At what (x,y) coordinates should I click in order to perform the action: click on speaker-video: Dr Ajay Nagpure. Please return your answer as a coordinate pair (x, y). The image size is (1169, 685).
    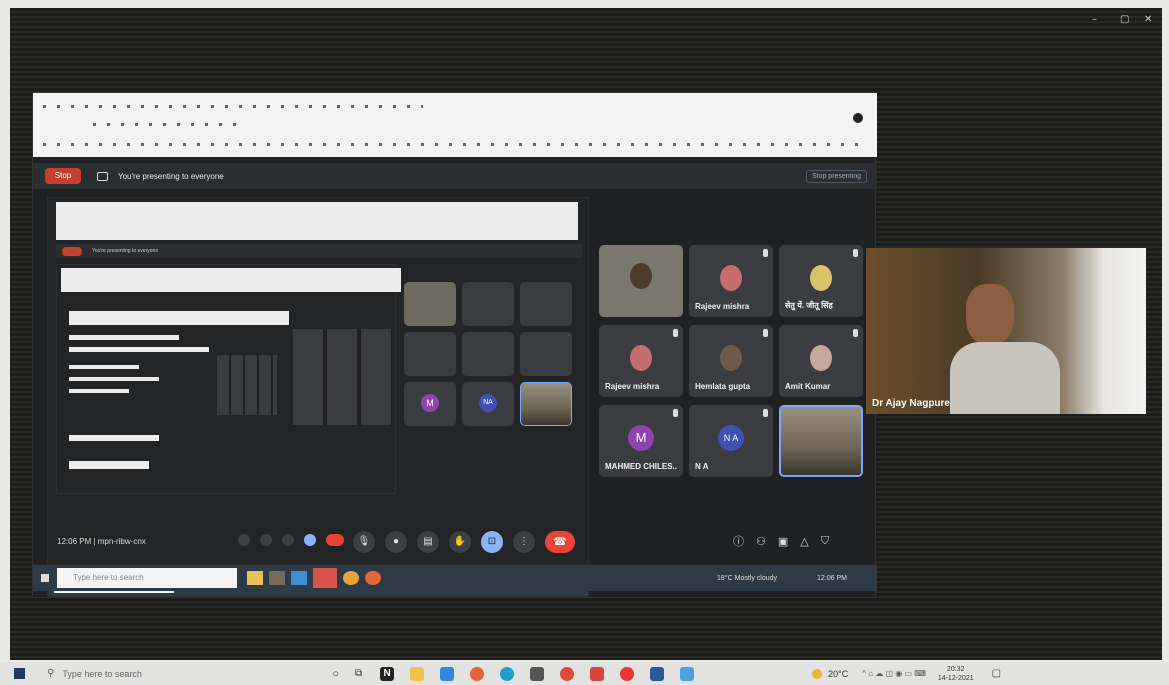
    Looking at the image, I should click on (1006, 331).